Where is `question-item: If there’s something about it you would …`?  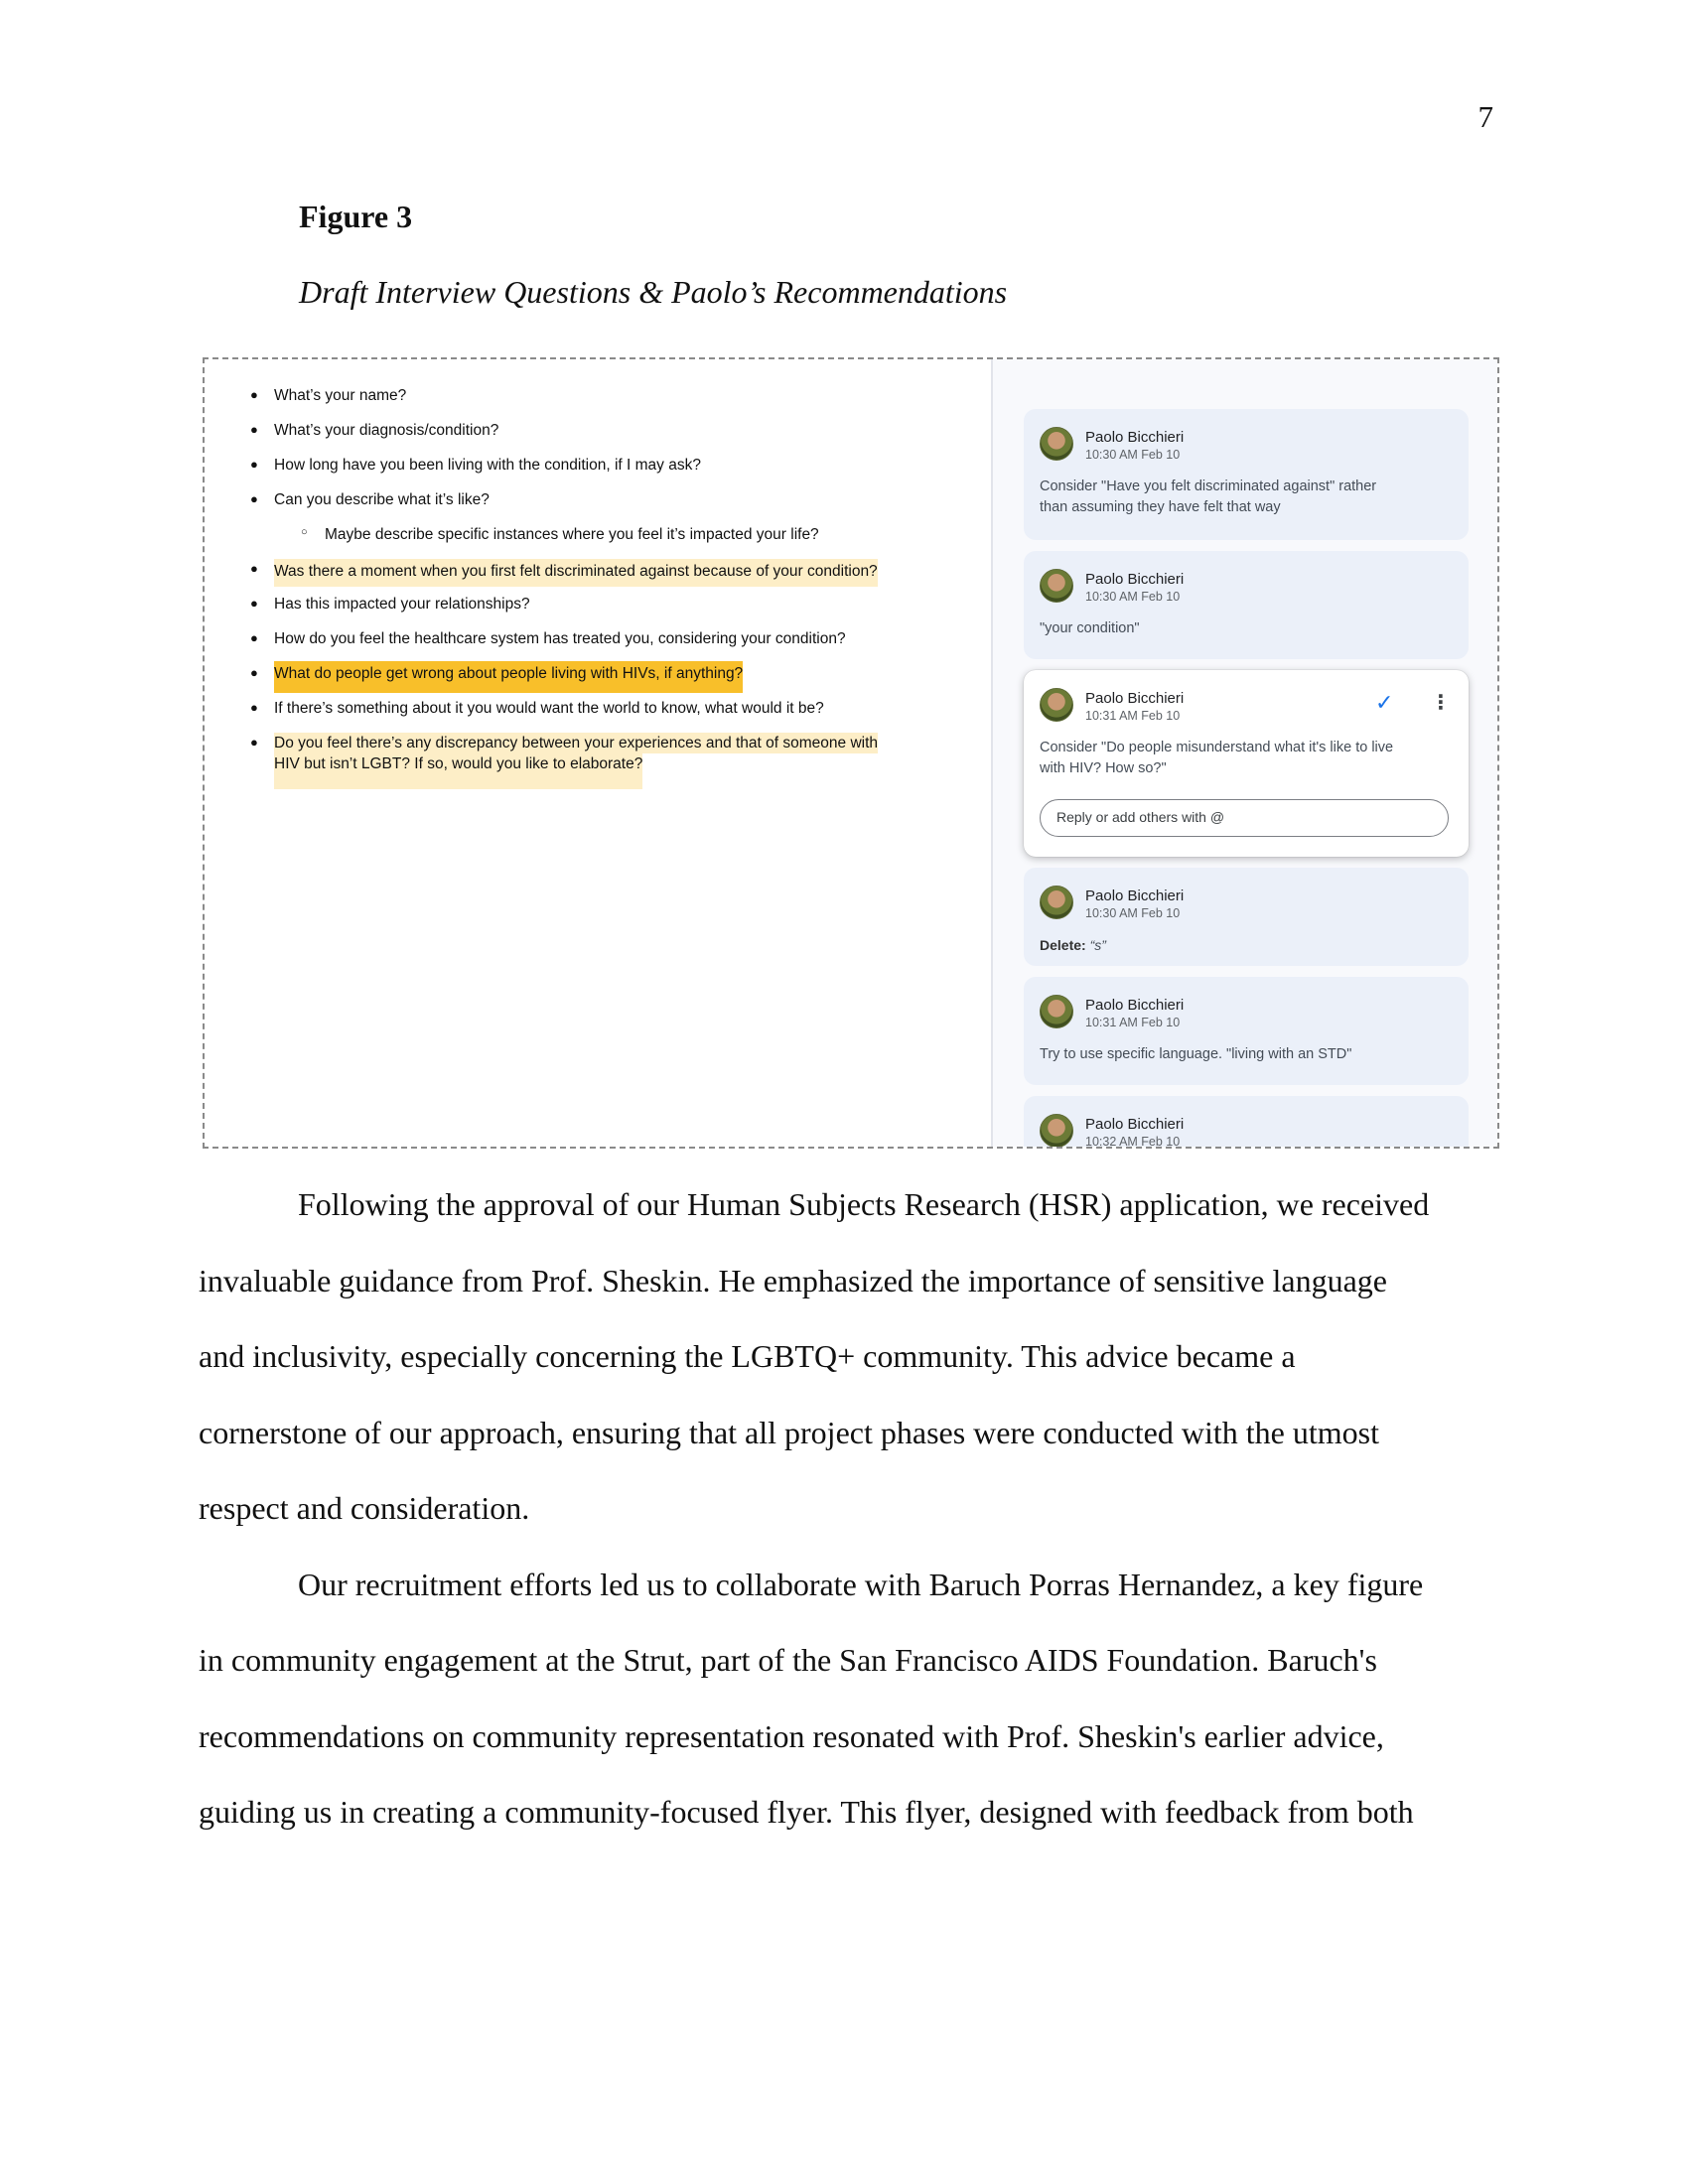 question-item: If there’s something about it you would … is located at coordinates (549, 708).